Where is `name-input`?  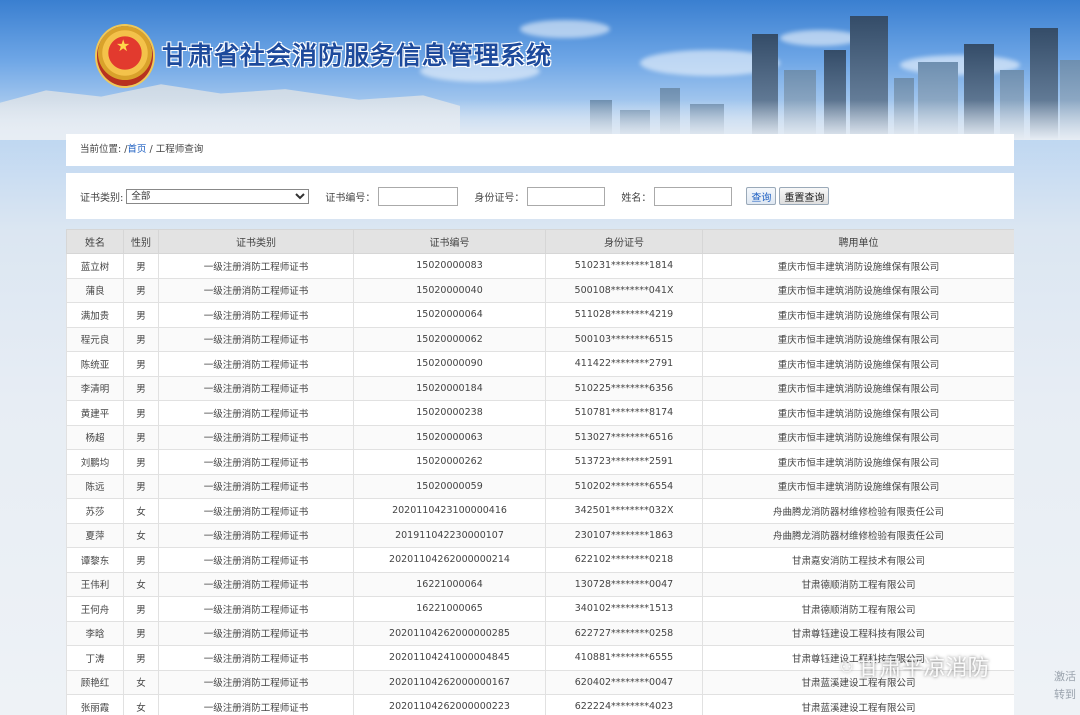
name-input is located at coordinates (693, 196).